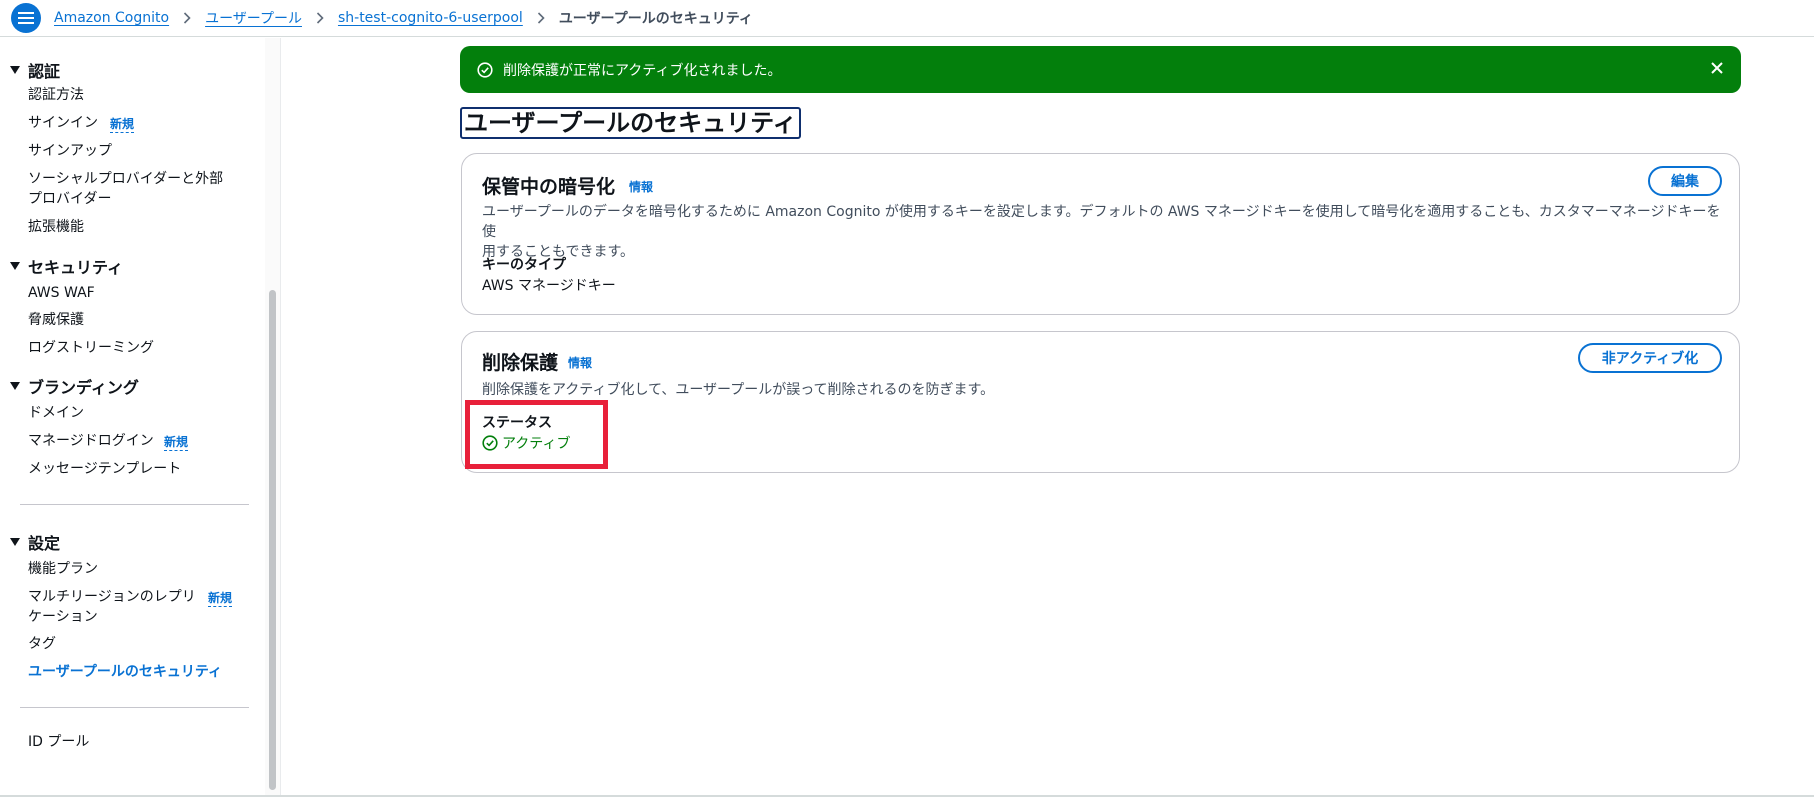  I want to click on section-title: セキュリティ, so click(76, 267).